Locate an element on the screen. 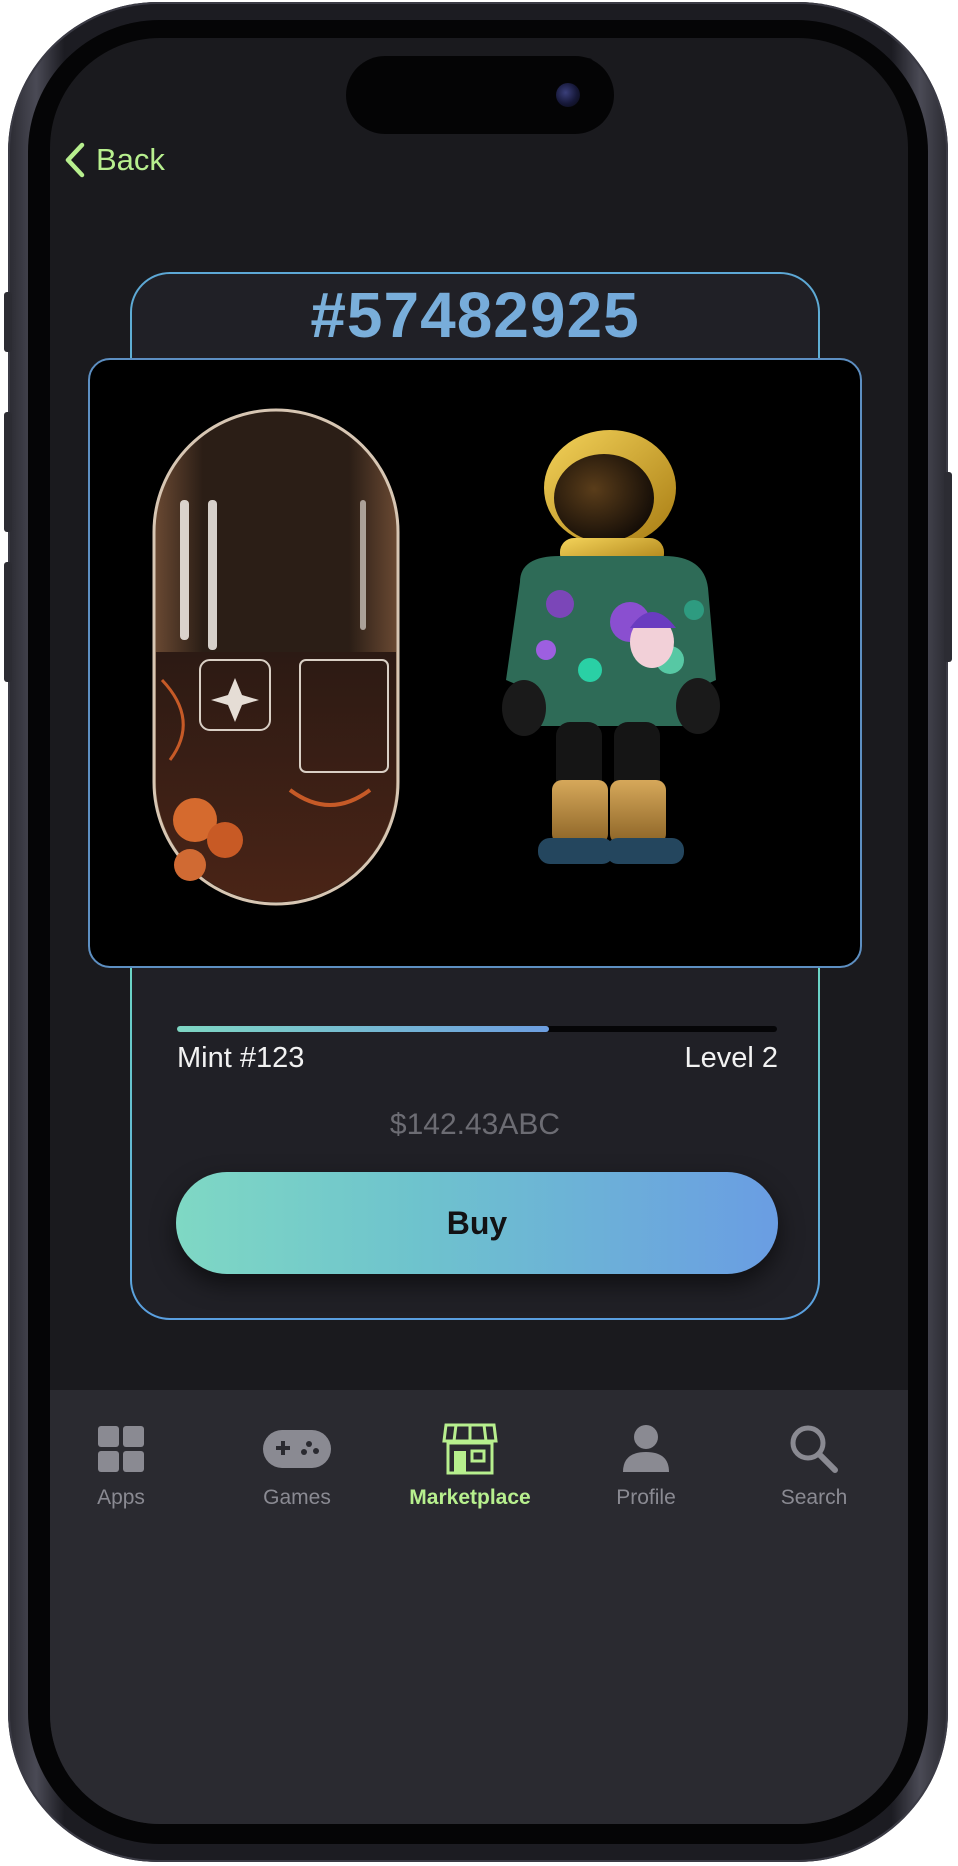  tab-apps: Apps is located at coordinates (123, 1465).